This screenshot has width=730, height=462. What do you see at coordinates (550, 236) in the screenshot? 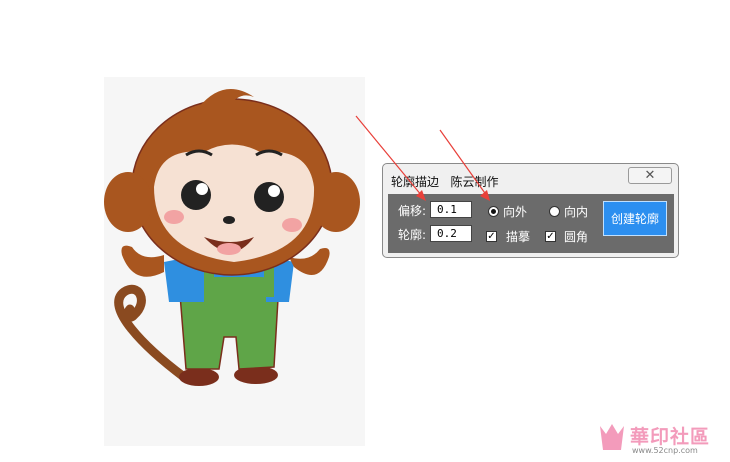
I see `round-checkbox: ✓` at bounding box center [550, 236].